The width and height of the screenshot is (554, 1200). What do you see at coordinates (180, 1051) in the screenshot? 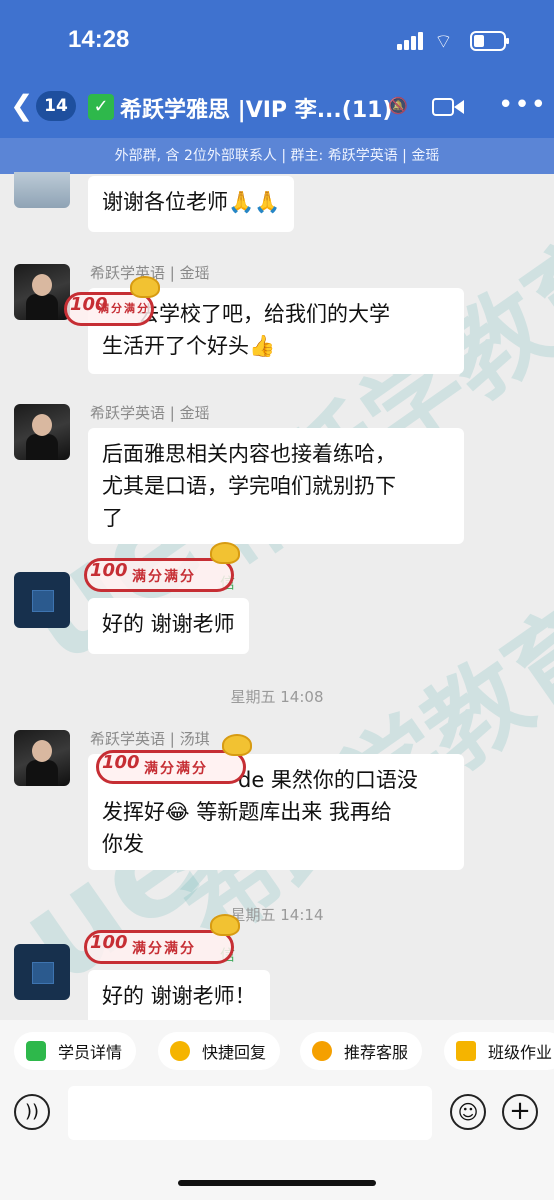
I see `quick-reply-icon` at bounding box center [180, 1051].